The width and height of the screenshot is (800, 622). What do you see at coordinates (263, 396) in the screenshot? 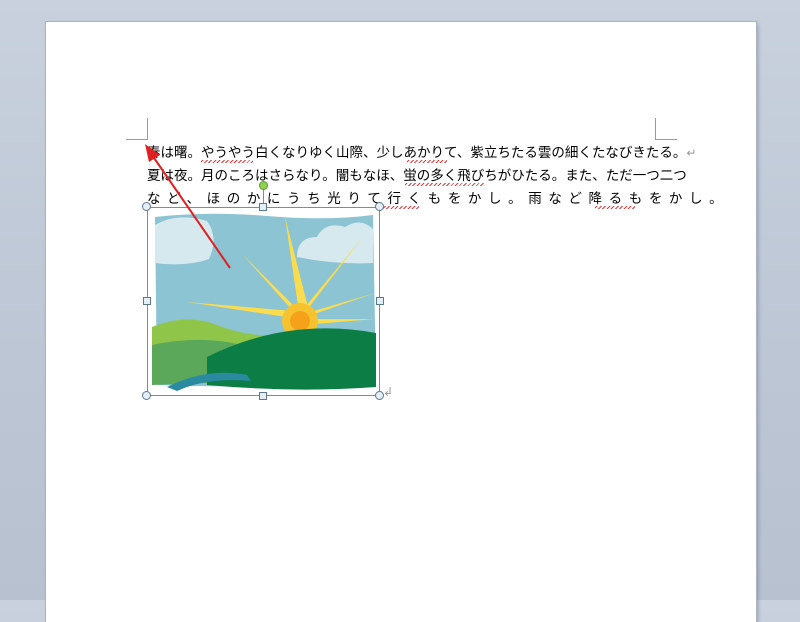
I see `resize-handle-bottom` at bounding box center [263, 396].